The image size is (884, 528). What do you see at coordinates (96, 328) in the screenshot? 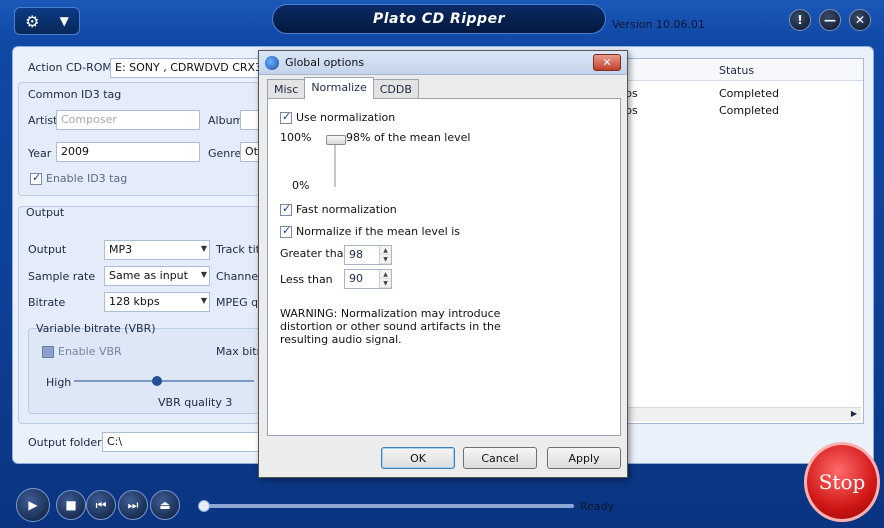
I see `vbr-section-title: Variable bitrate (VBR)` at bounding box center [96, 328].